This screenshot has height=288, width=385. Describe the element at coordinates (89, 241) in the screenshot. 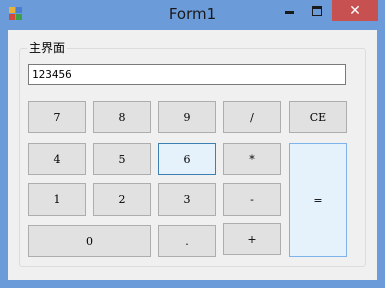

I see `digit-0-button: 0` at that location.